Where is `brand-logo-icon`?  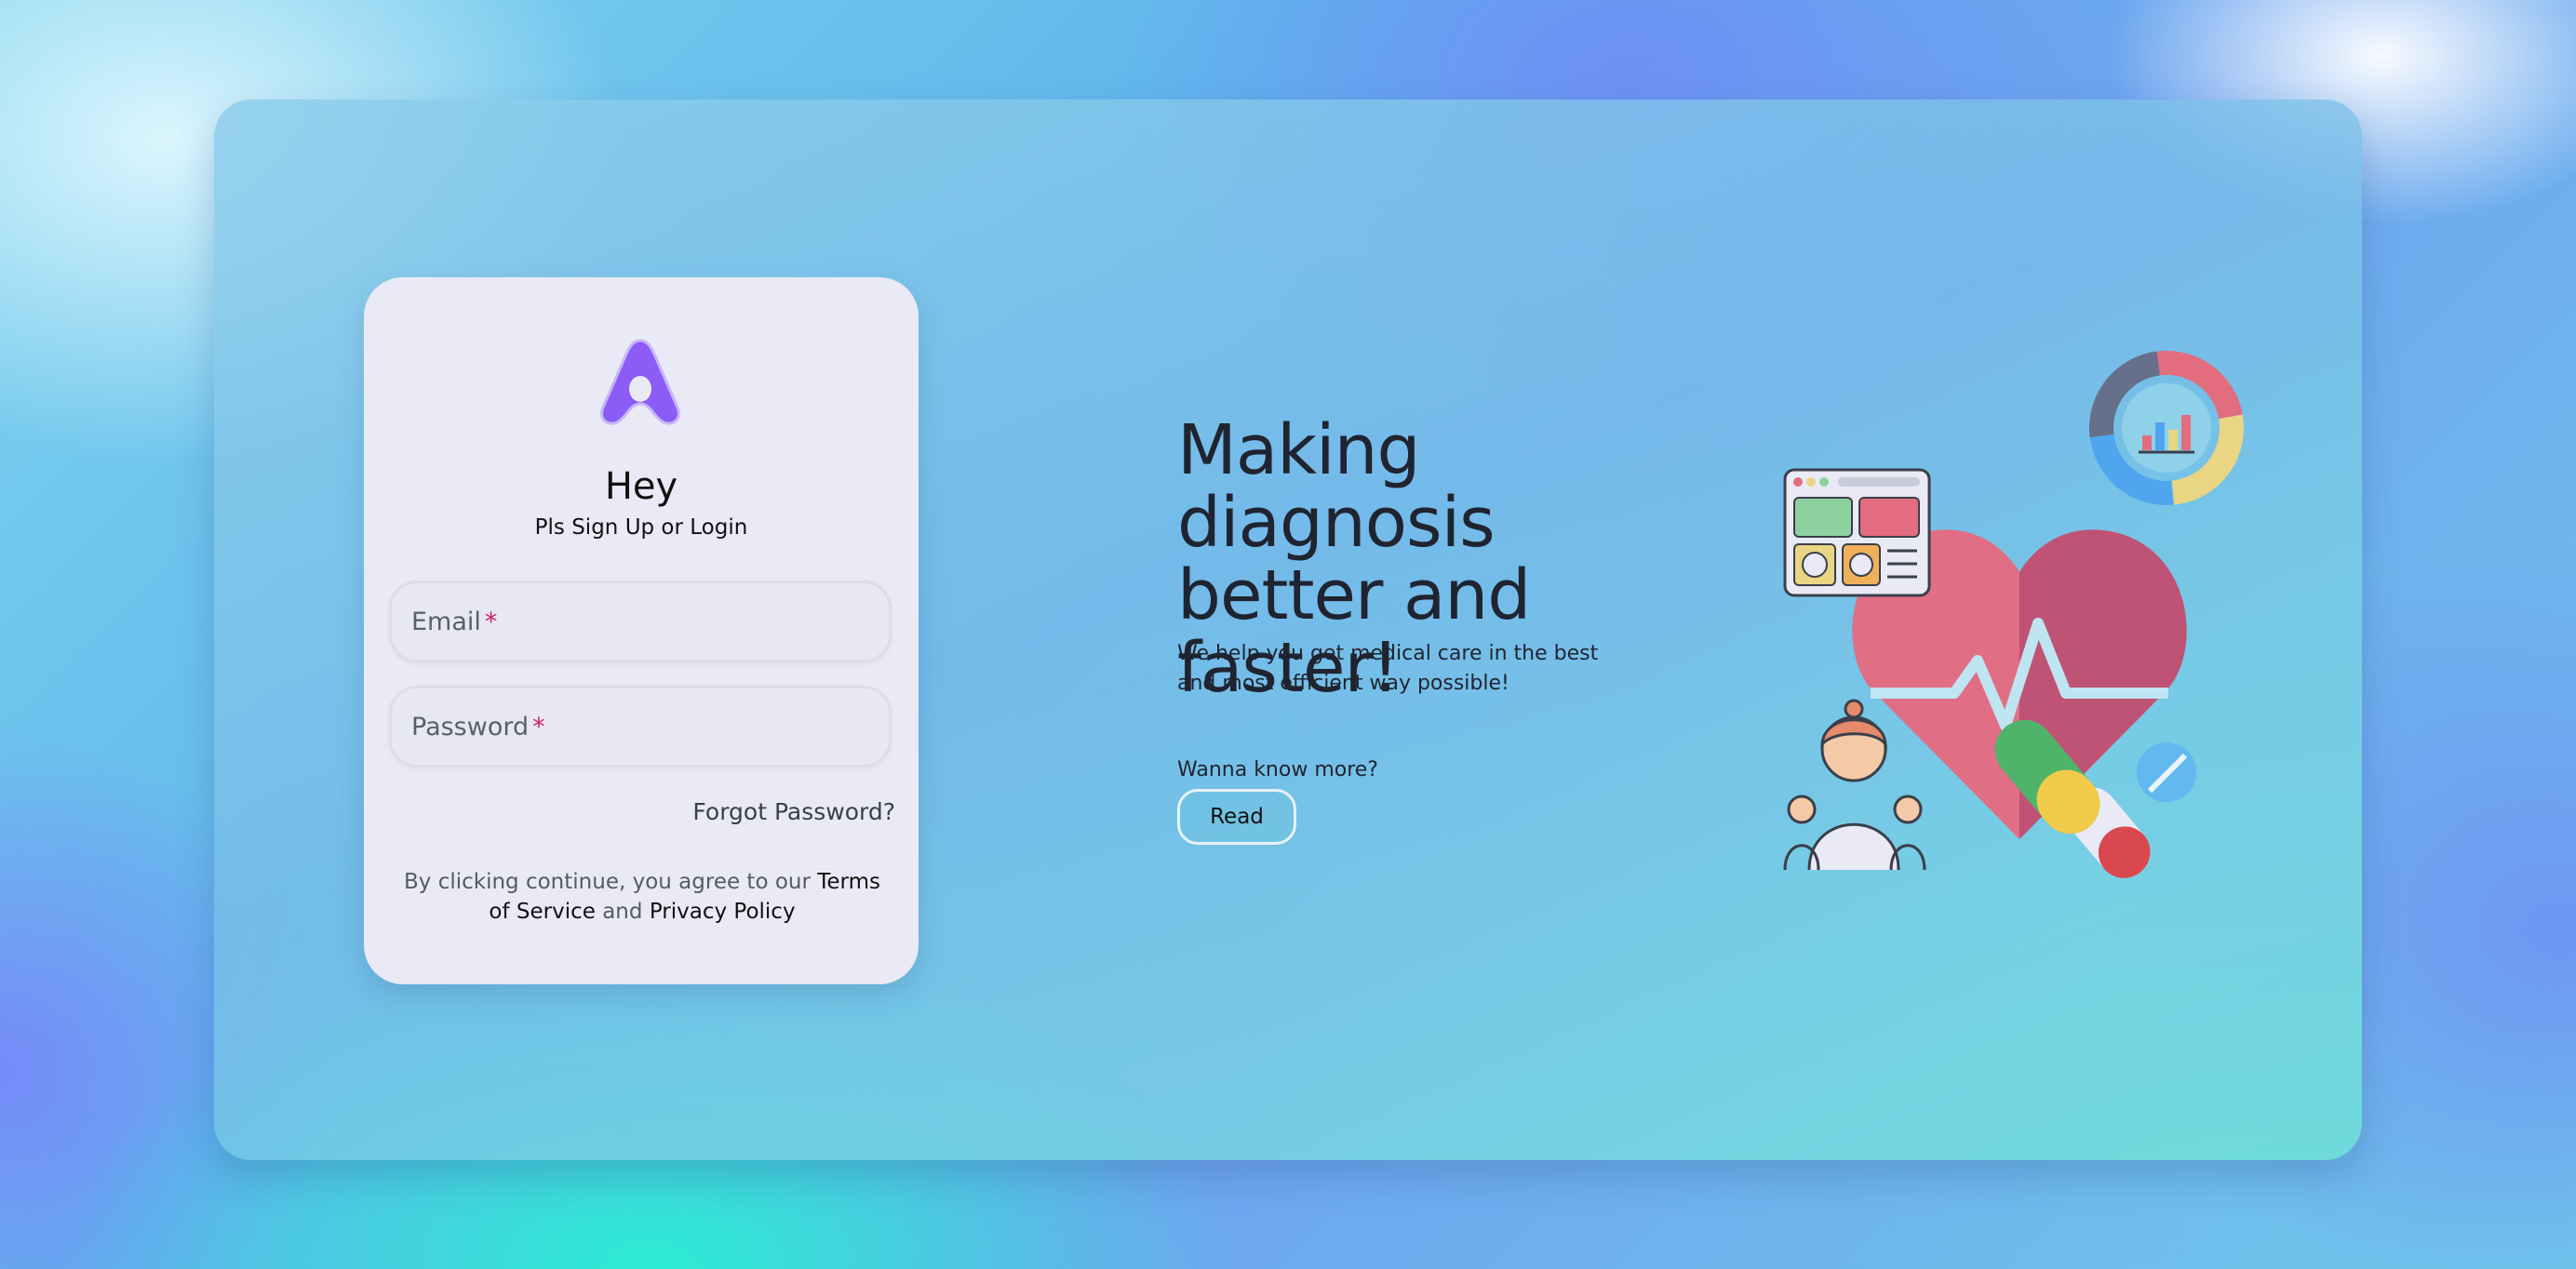 brand-logo-icon is located at coordinates (640, 382).